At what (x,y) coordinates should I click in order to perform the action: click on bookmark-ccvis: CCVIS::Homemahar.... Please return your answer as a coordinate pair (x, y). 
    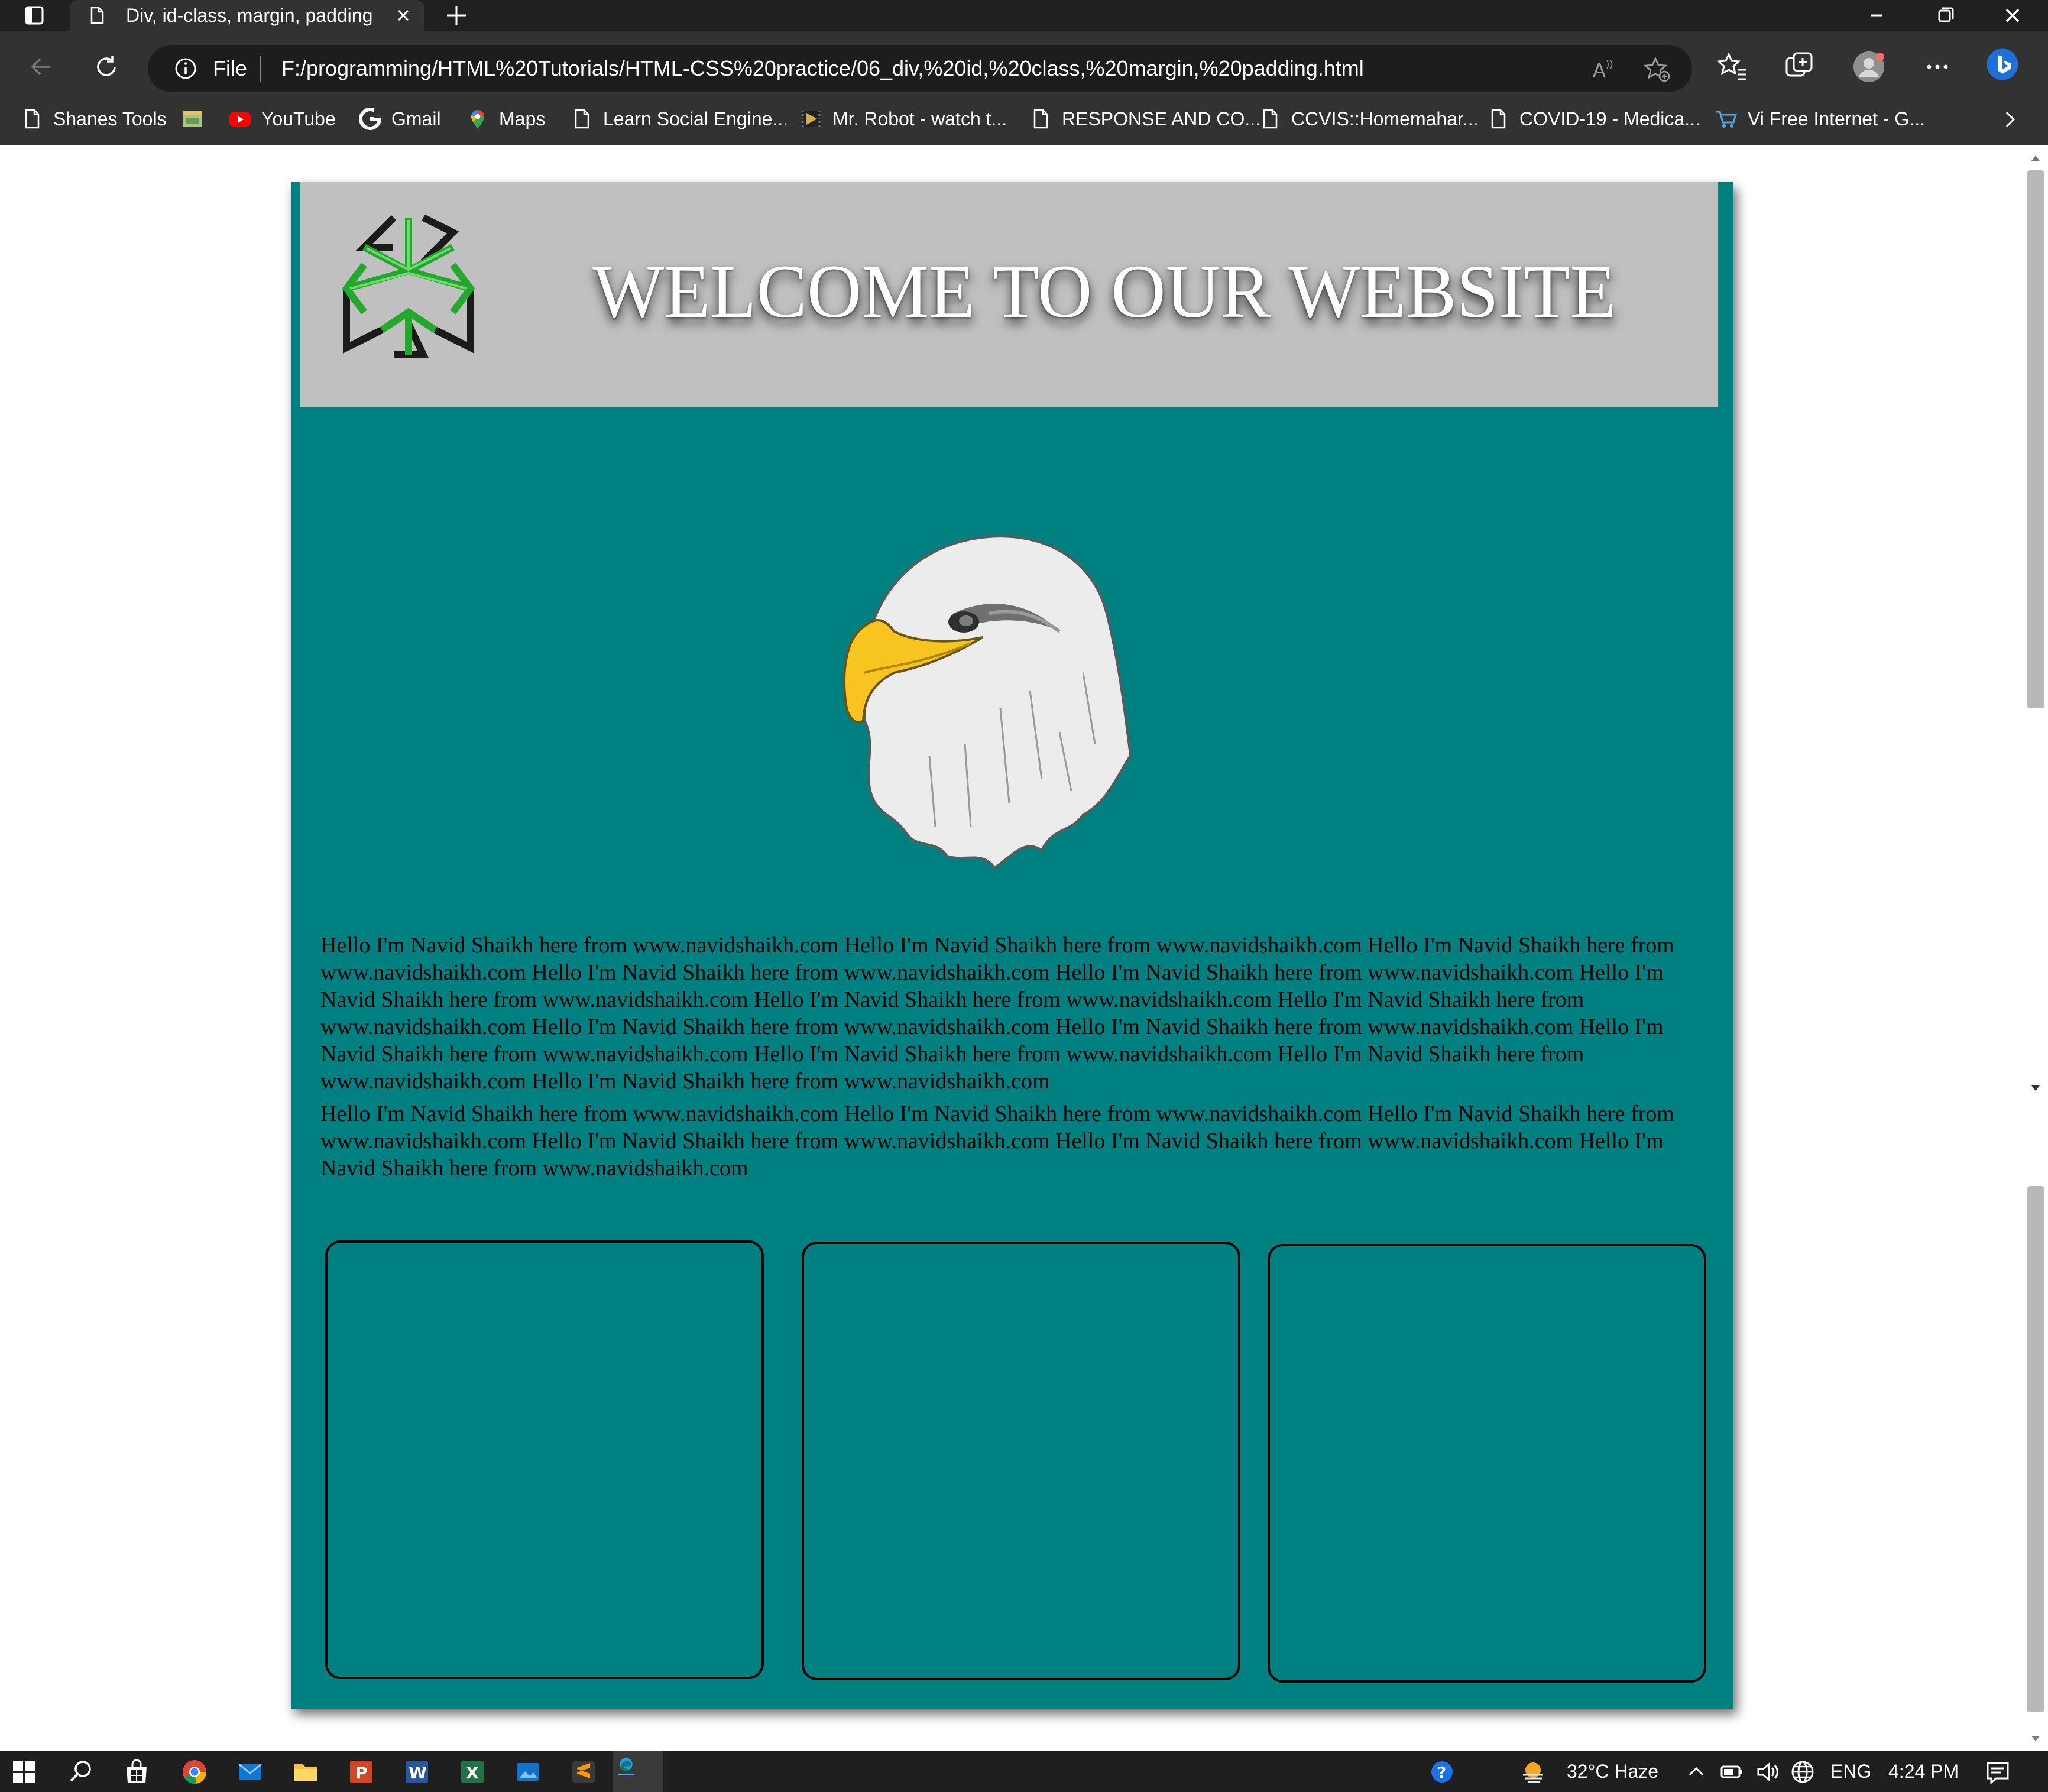
    Looking at the image, I should click on (1368, 118).